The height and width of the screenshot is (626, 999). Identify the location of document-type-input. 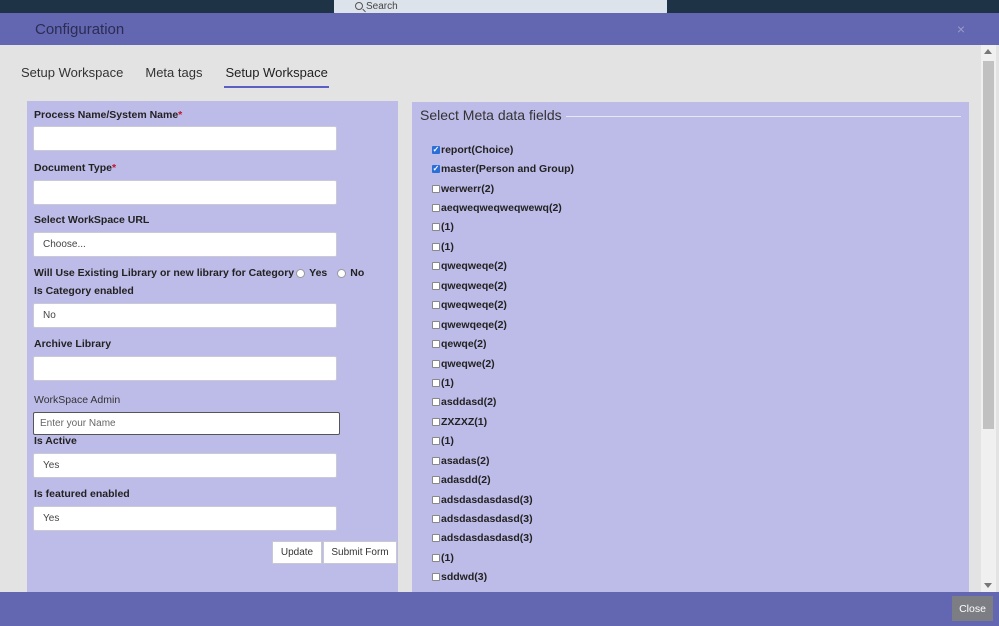
(185, 192).